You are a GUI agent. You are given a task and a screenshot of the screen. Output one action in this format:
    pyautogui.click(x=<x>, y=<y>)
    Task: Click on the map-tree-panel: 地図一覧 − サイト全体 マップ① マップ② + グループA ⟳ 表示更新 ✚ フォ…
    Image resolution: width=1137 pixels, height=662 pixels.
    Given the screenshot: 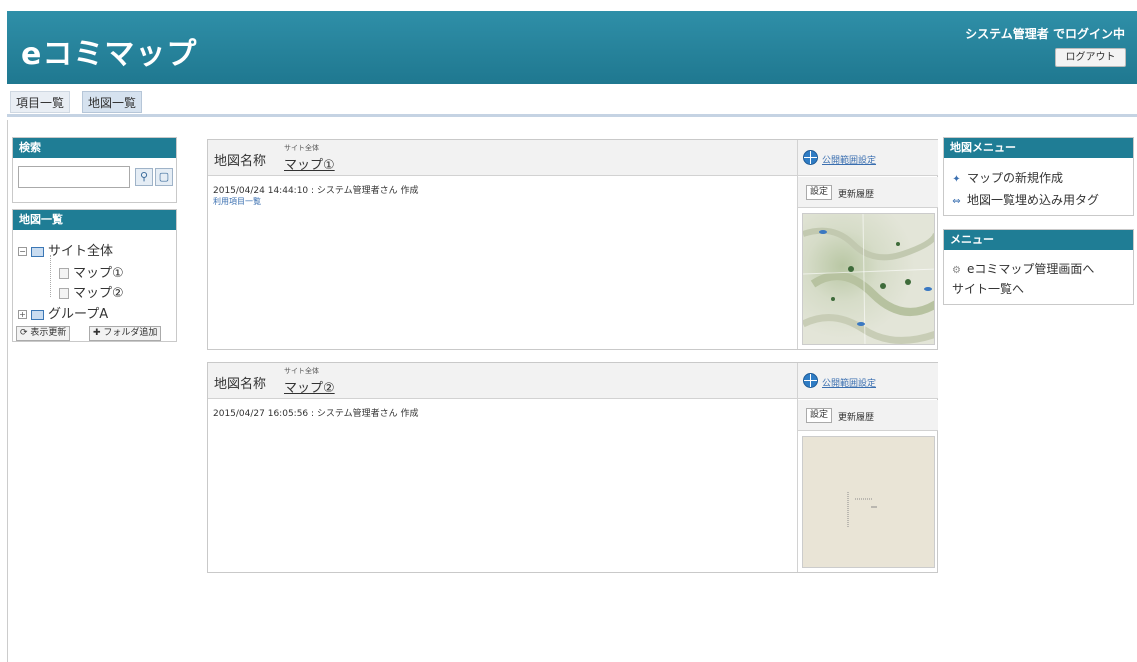 What is the action you would take?
    pyautogui.click(x=94, y=275)
    